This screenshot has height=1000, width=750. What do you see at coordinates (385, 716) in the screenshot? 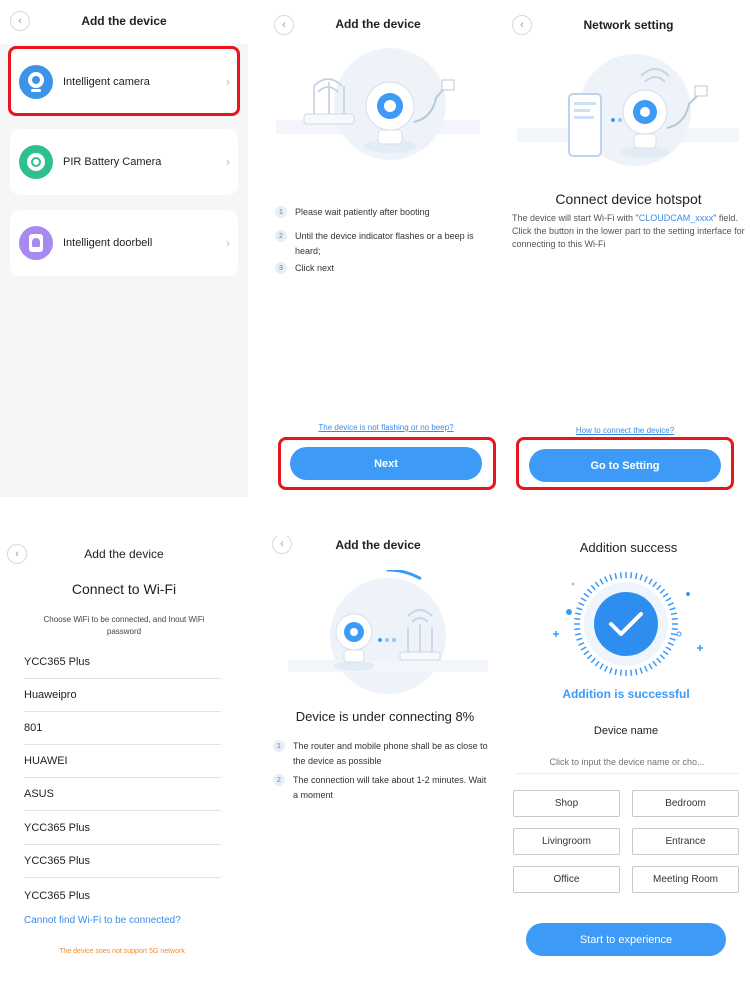
I see `connection-status: Device is under connecting 8%` at bounding box center [385, 716].